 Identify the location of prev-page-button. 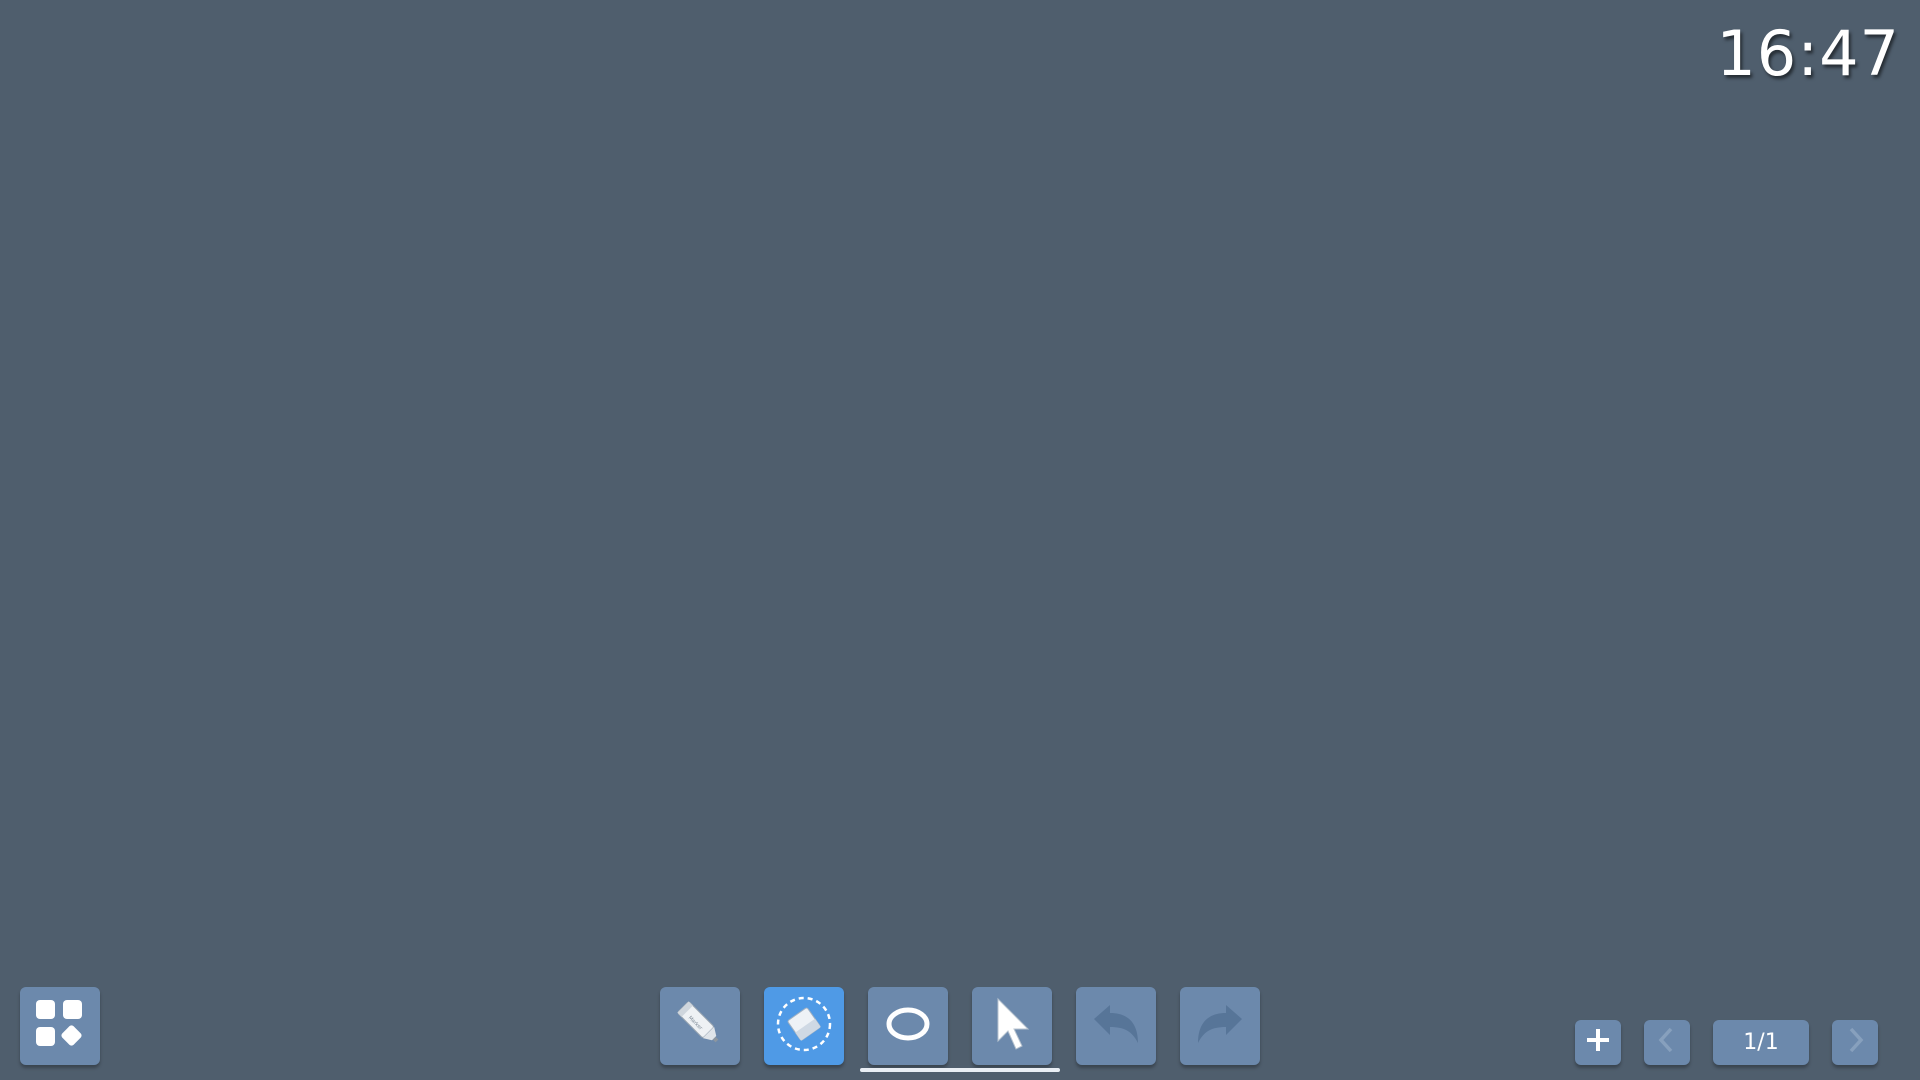
(1667, 1042).